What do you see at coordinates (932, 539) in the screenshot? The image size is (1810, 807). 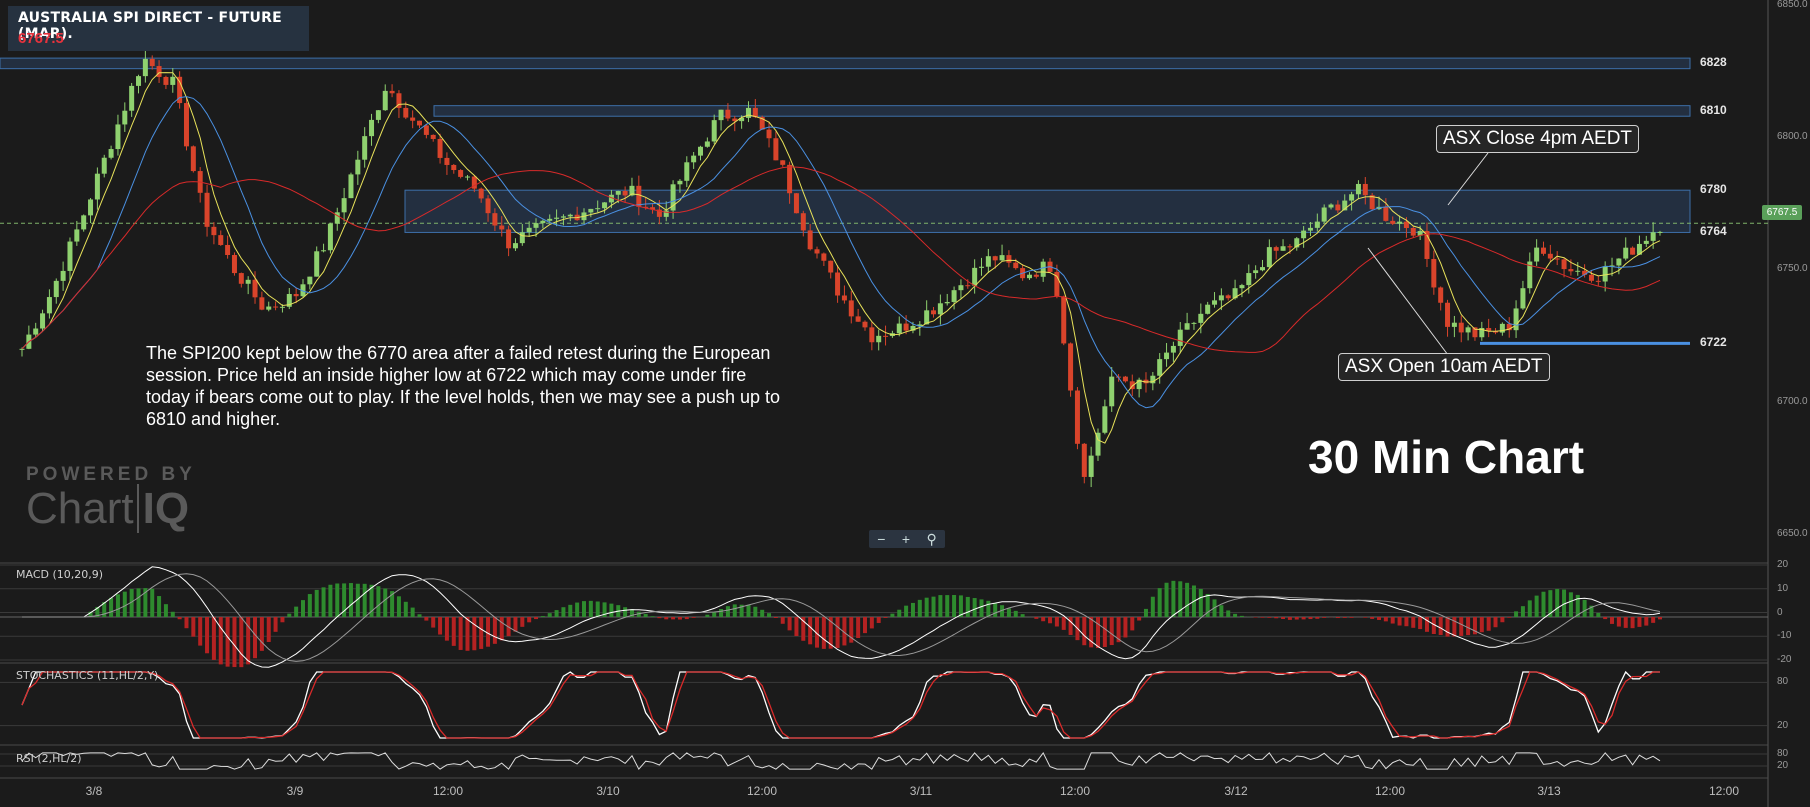 I see `zoom-reset-icon: ⚲` at bounding box center [932, 539].